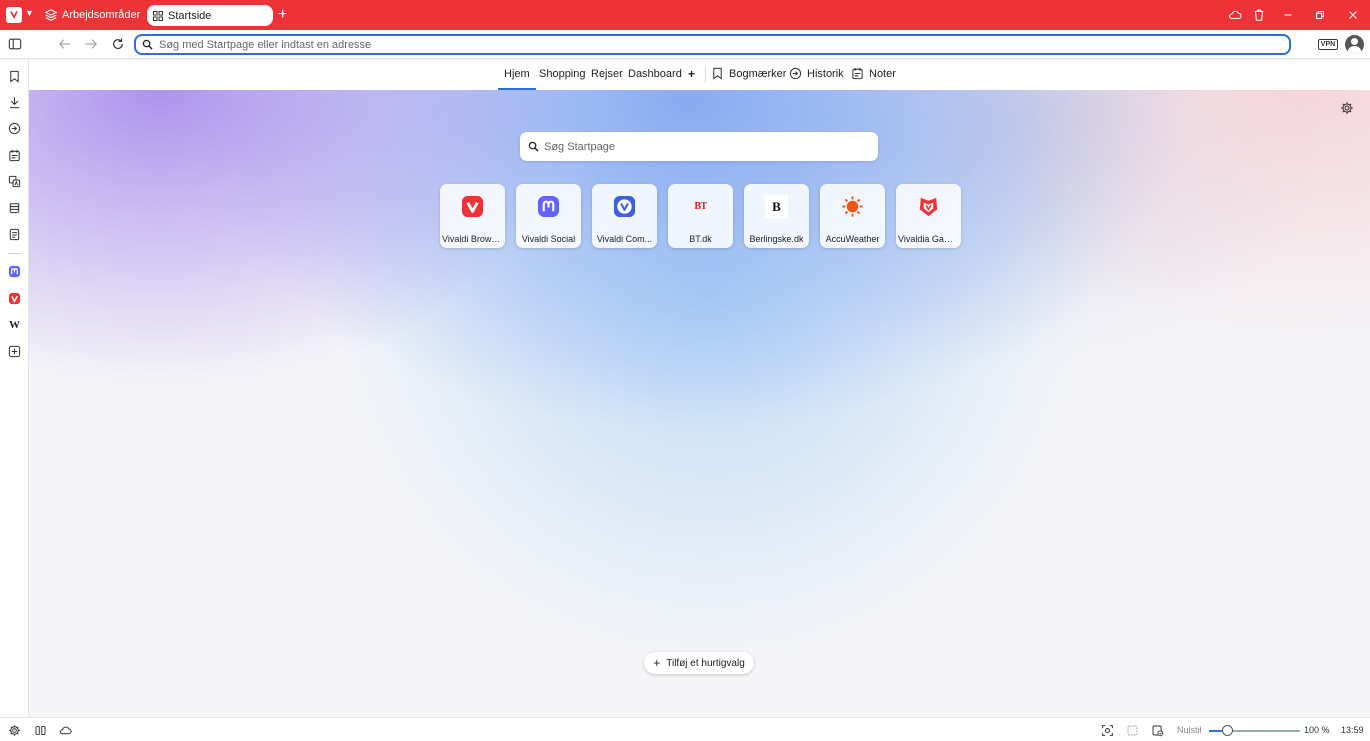  Describe the element at coordinates (14, 388) in the screenshot. I see `side-panel-bar: W` at that location.